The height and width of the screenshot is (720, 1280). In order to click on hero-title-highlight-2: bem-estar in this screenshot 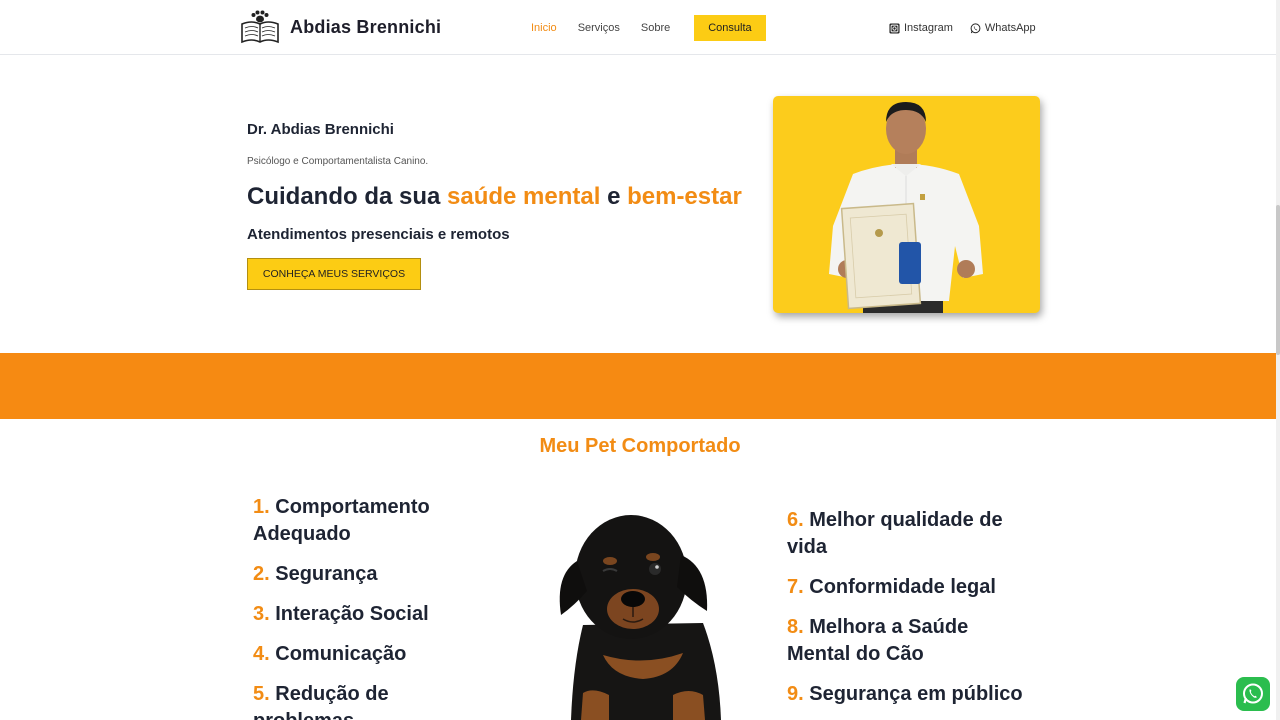, I will do `click(684, 196)`.